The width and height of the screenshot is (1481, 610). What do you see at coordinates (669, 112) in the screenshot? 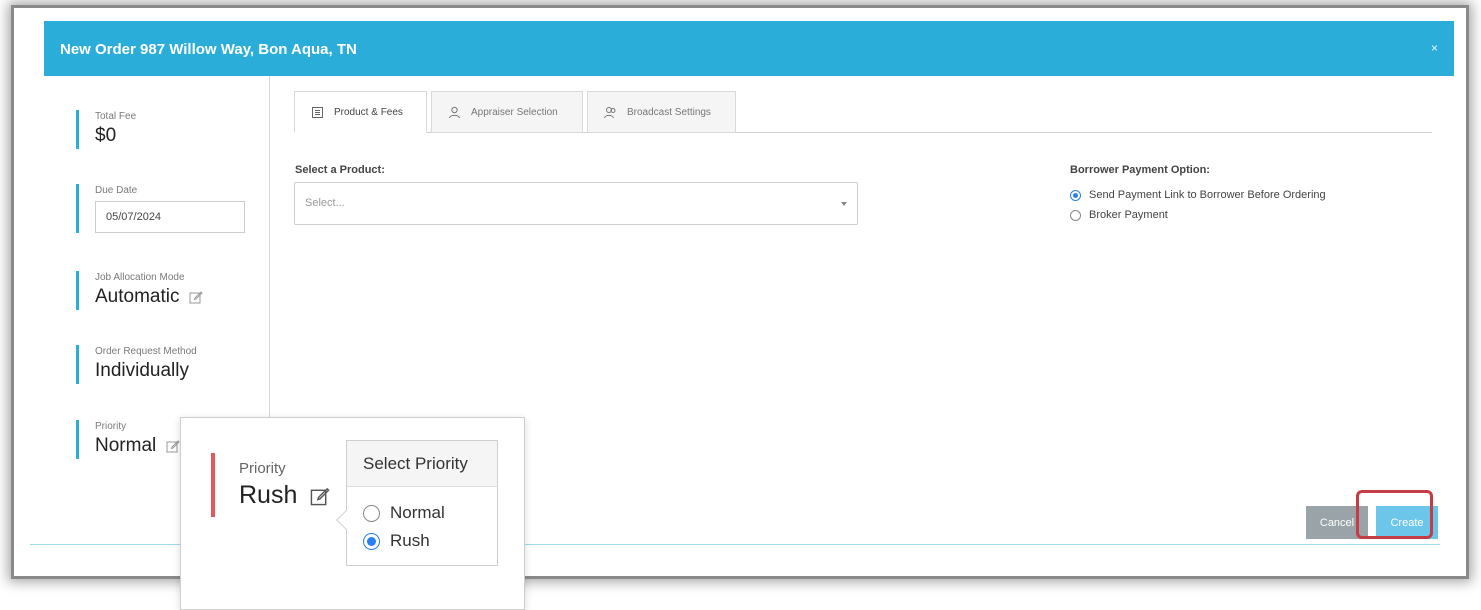
I see `tab-label: Broadcast Settings` at bounding box center [669, 112].